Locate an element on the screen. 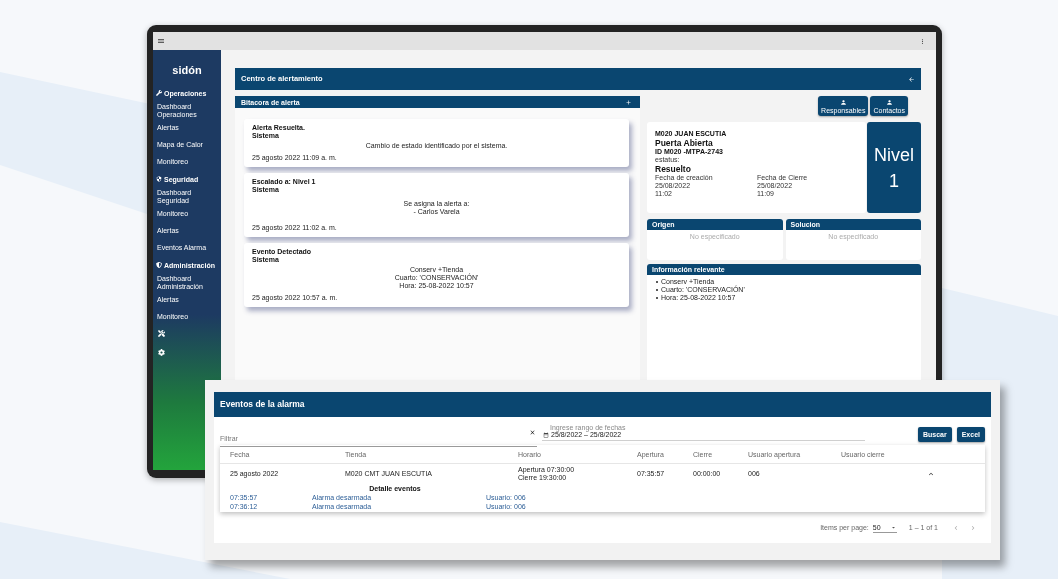 The height and width of the screenshot is (579, 1058). more-options-icon is located at coordinates (922, 41).